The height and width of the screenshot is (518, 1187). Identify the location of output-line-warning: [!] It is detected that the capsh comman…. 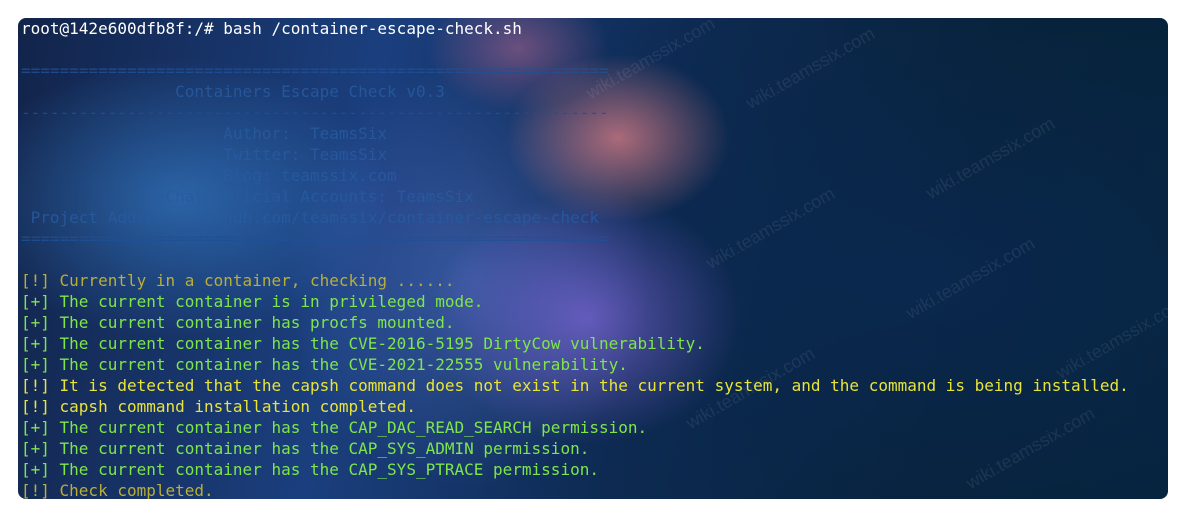
(575, 385).